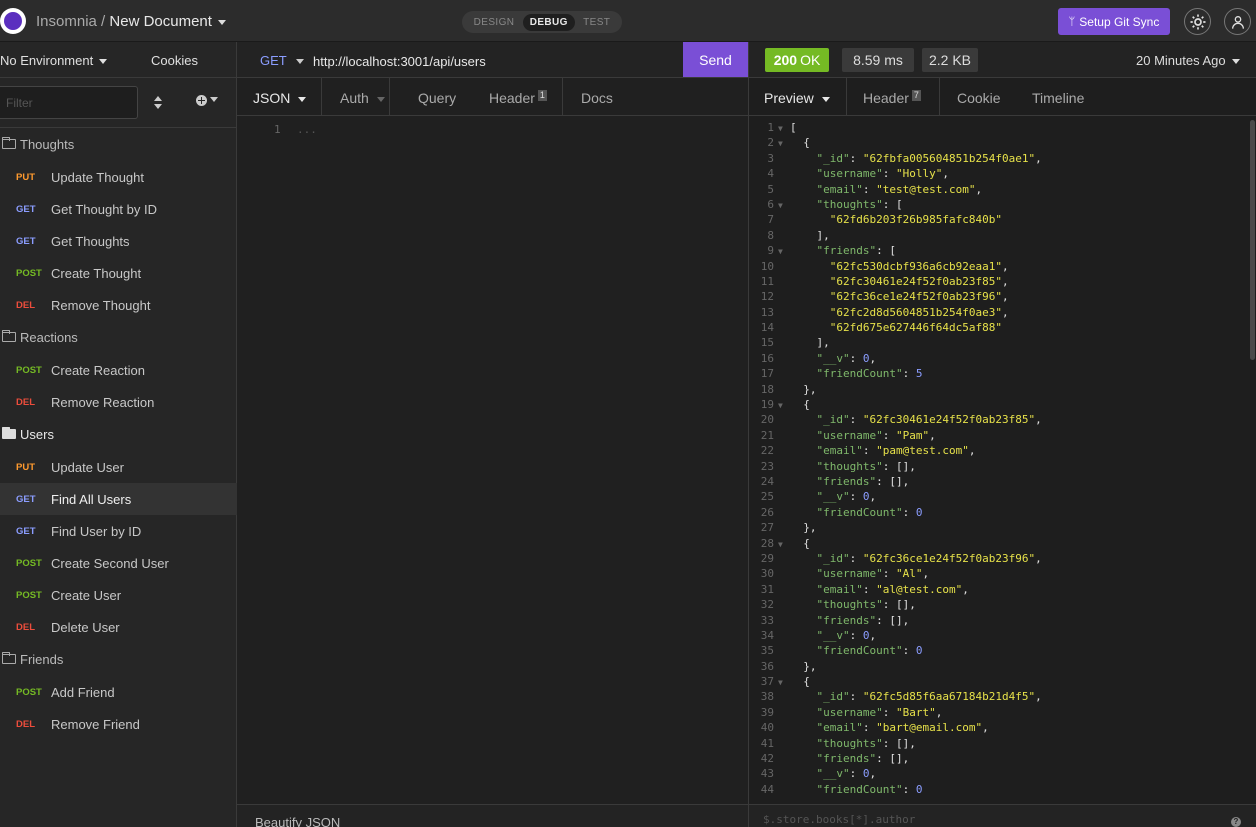 Image resolution: width=1256 pixels, height=827 pixels. I want to click on status-badge: 200 OK, so click(797, 60).